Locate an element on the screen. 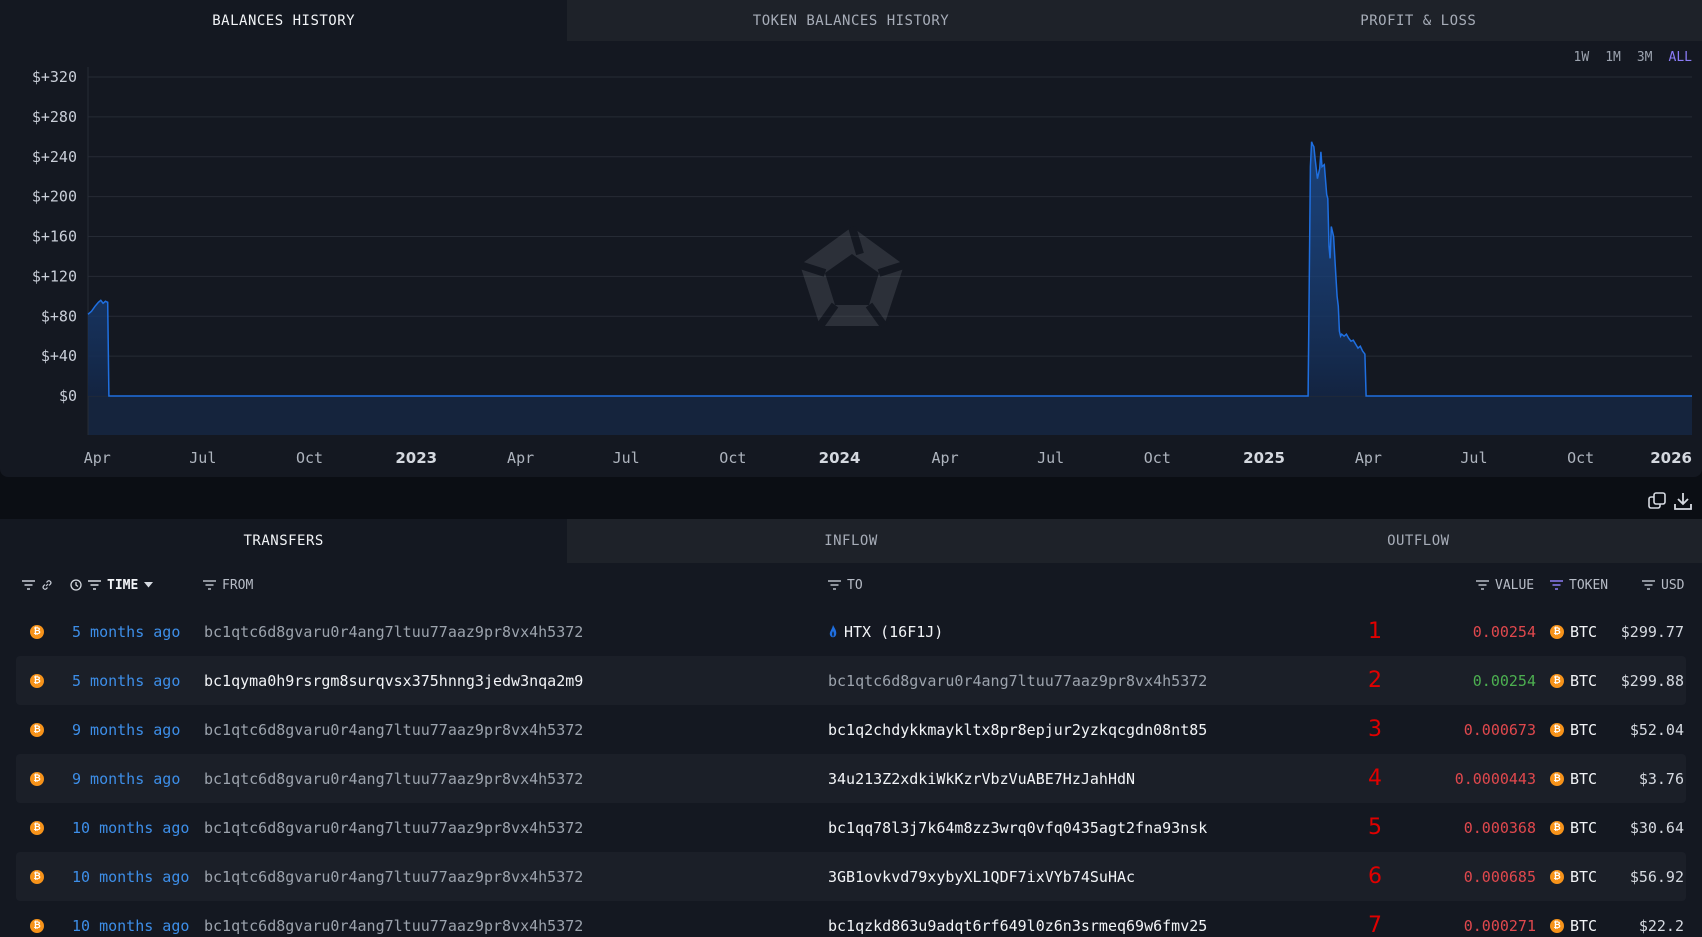 This screenshot has height=937, width=1702. row-number-annotation: 3 is located at coordinates (1375, 729).